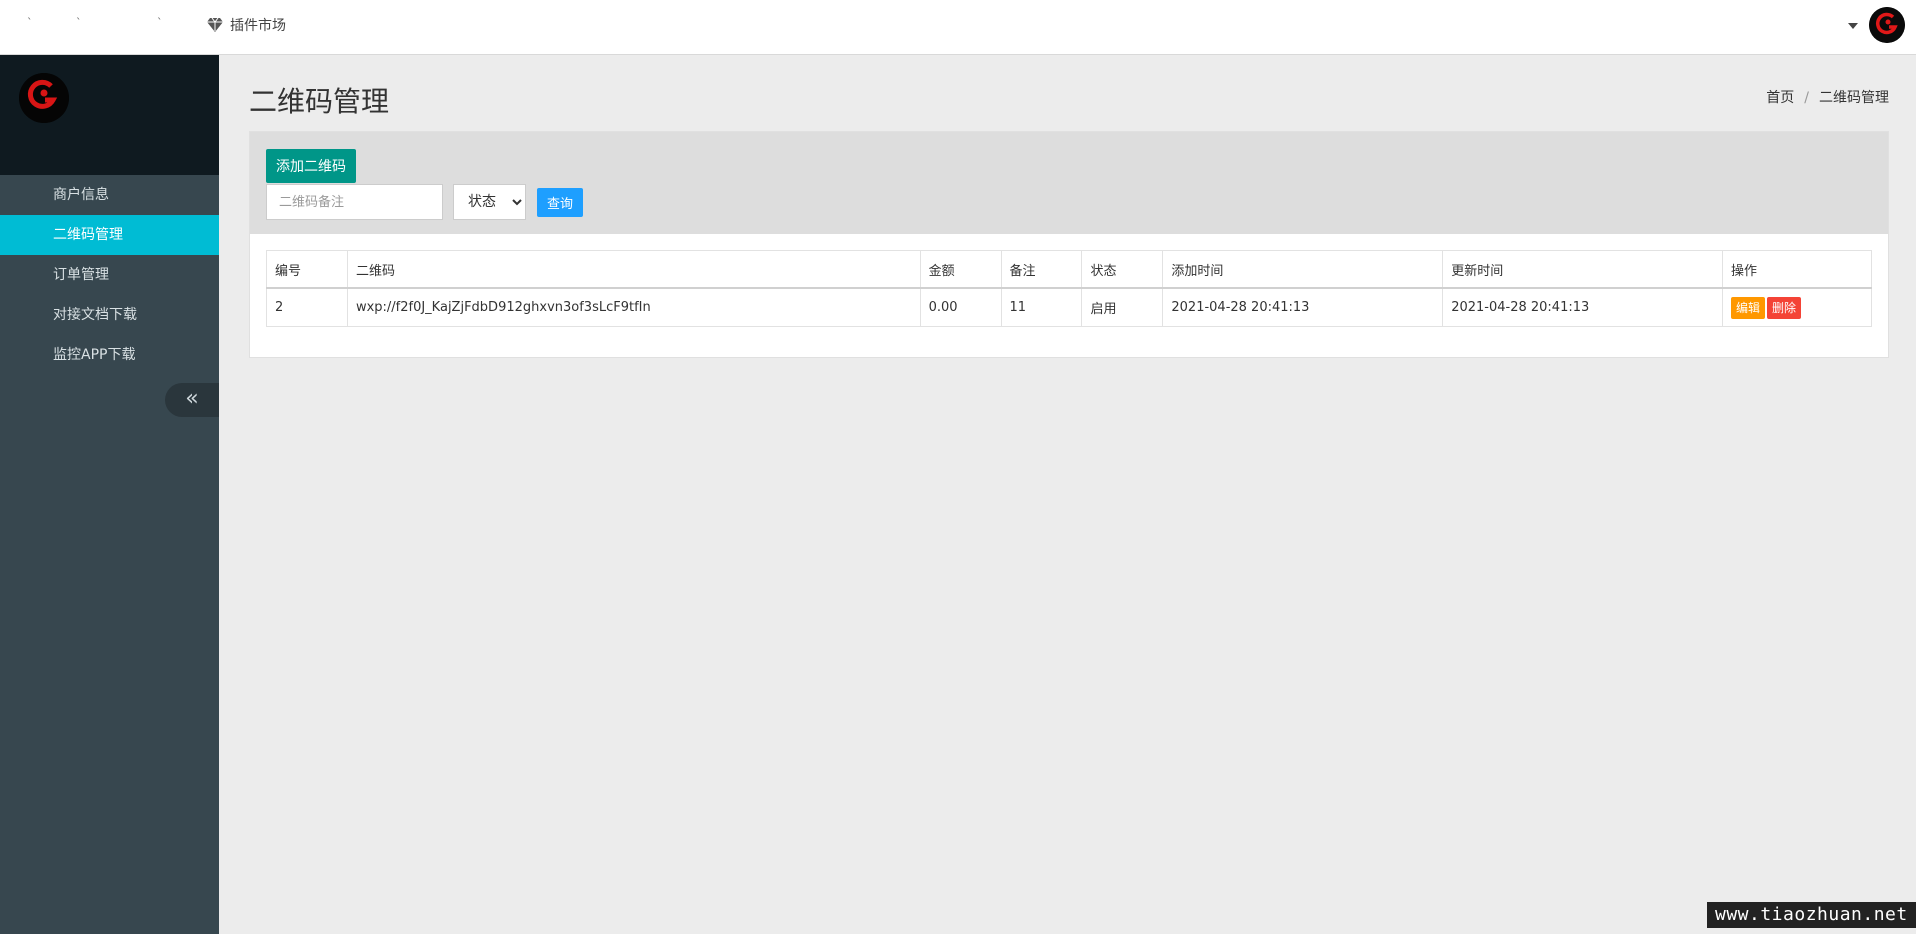 This screenshot has height=934, width=1916. What do you see at coordinates (1122, 307) in the screenshot?
I see `cell-status: 启用` at bounding box center [1122, 307].